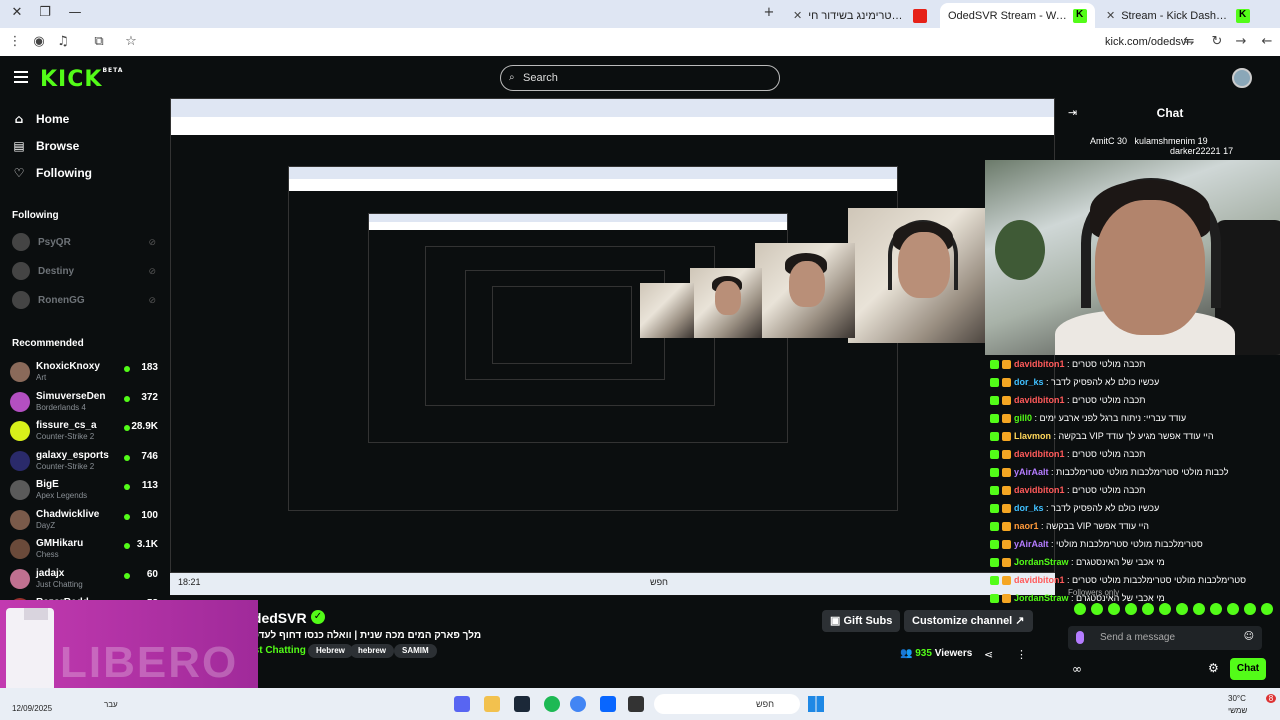  I want to click on chat-input: Send a message ☺, so click(1165, 638).